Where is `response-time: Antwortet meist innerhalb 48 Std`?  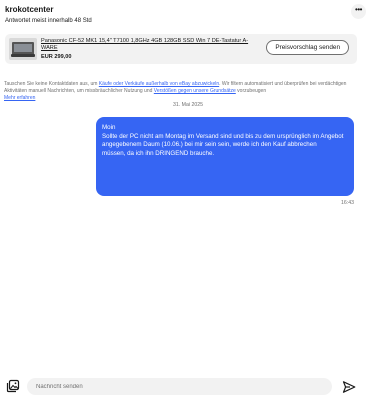
response-time: Antwortet meist innerhalb 48 Std is located at coordinates (48, 21).